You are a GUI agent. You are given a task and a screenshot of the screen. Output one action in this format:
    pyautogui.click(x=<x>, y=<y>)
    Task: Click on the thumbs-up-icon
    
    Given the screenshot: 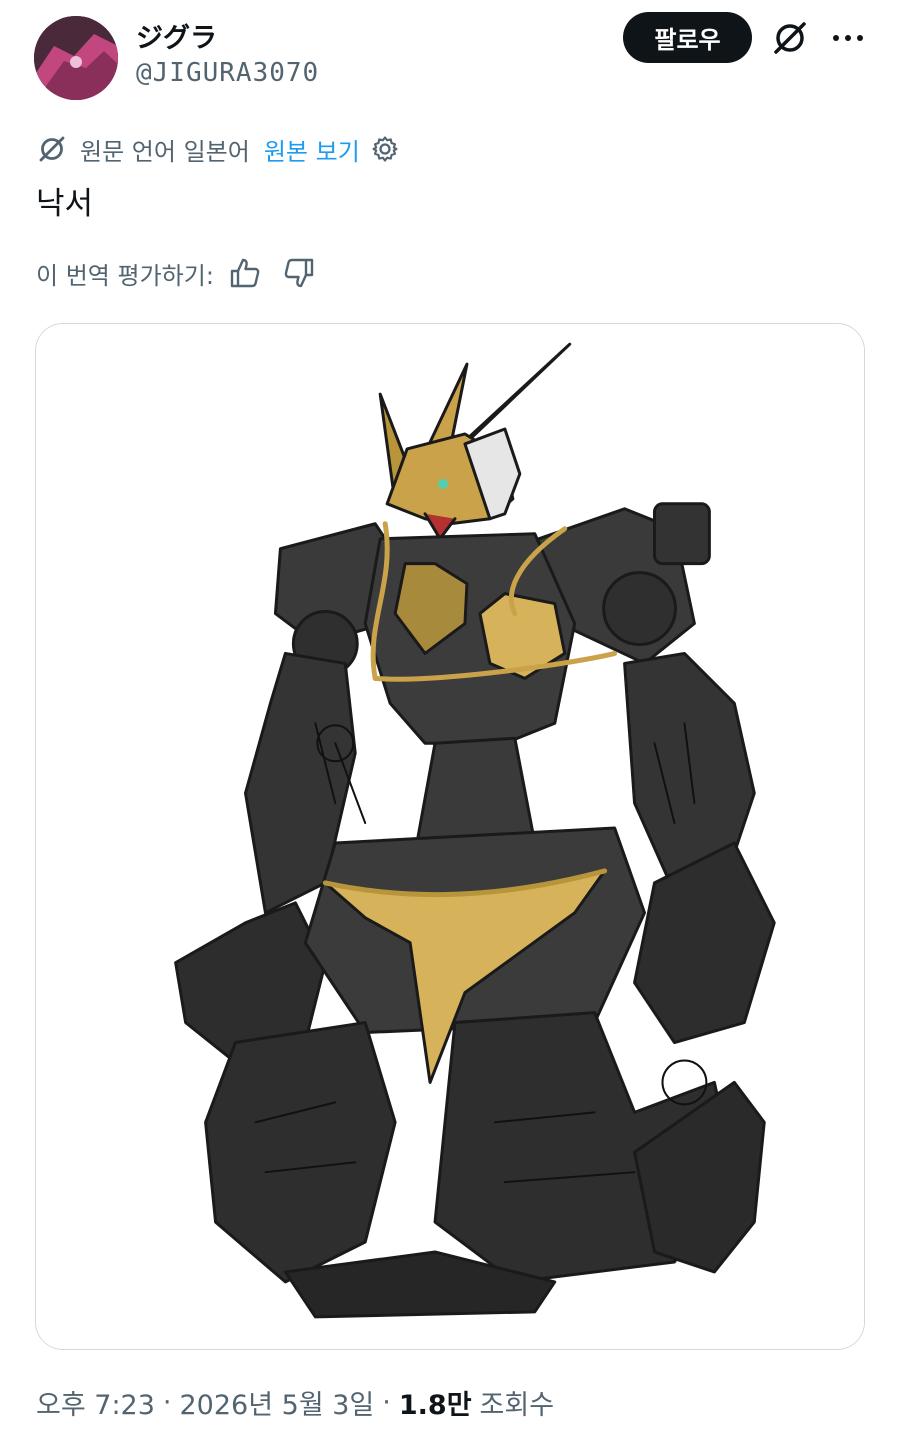 What is the action you would take?
    pyautogui.click(x=245, y=273)
    